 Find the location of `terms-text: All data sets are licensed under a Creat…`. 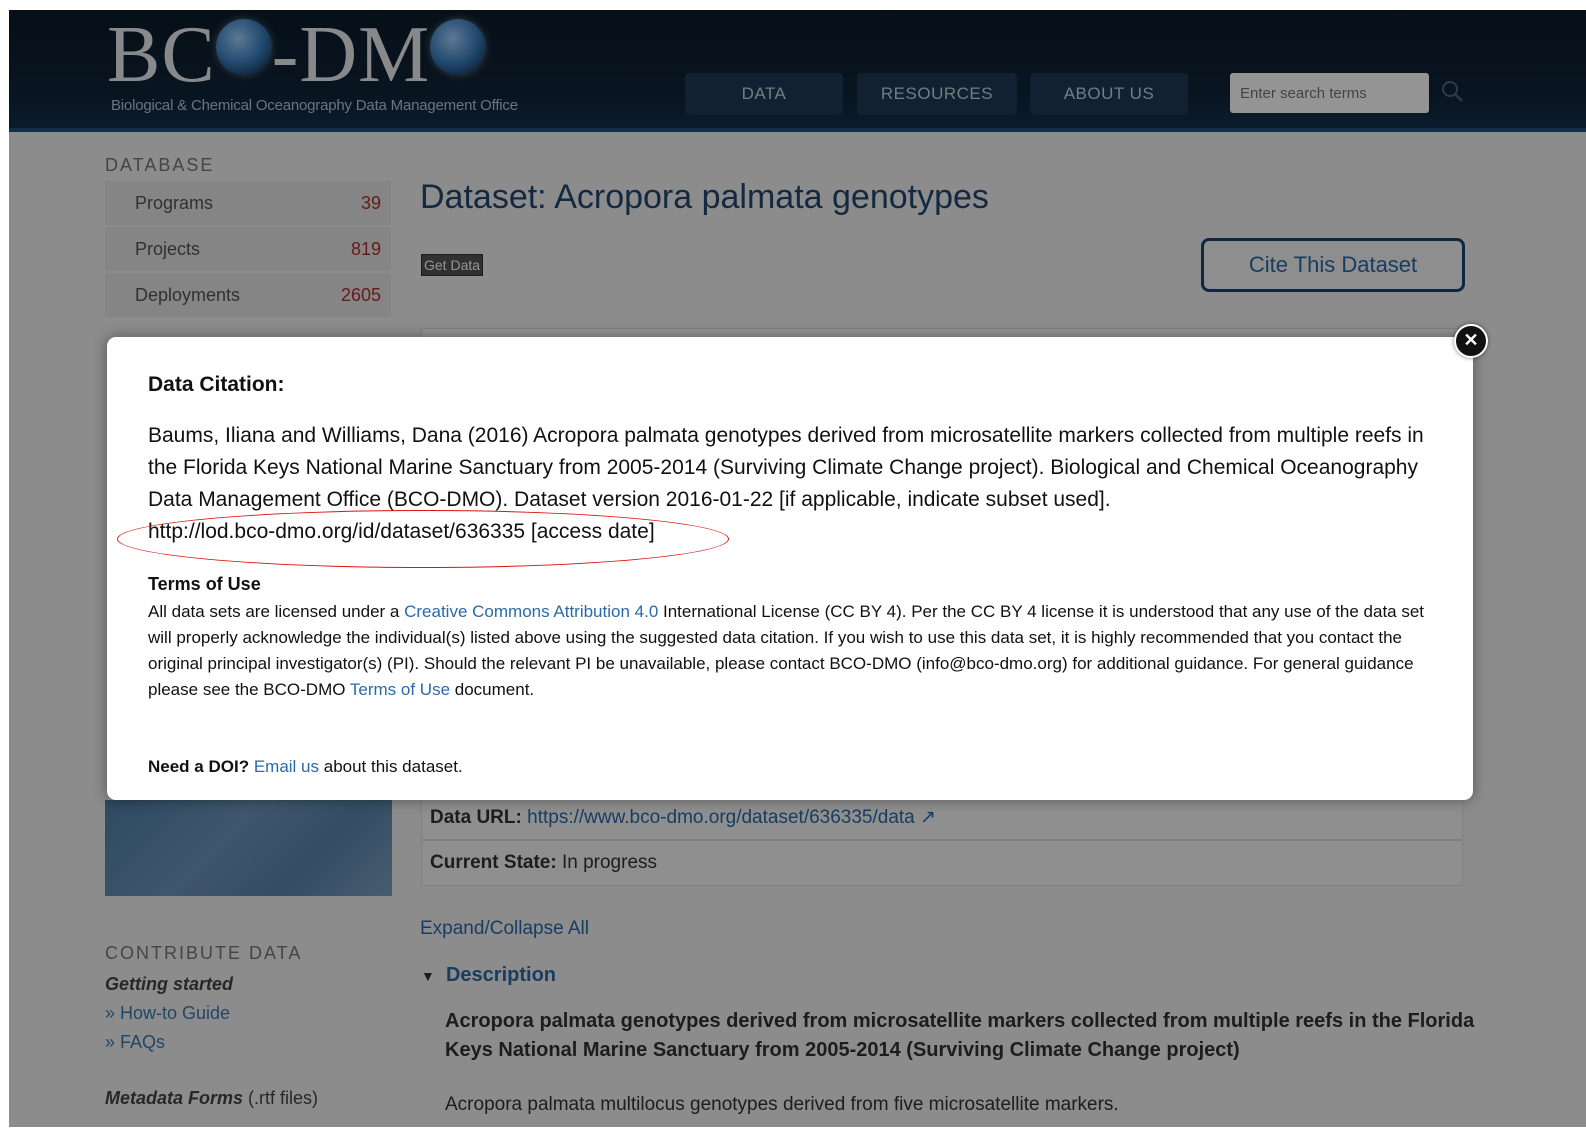

terms-text: All data sets are licensed under a Creat… is located at coordinates (798, 651).